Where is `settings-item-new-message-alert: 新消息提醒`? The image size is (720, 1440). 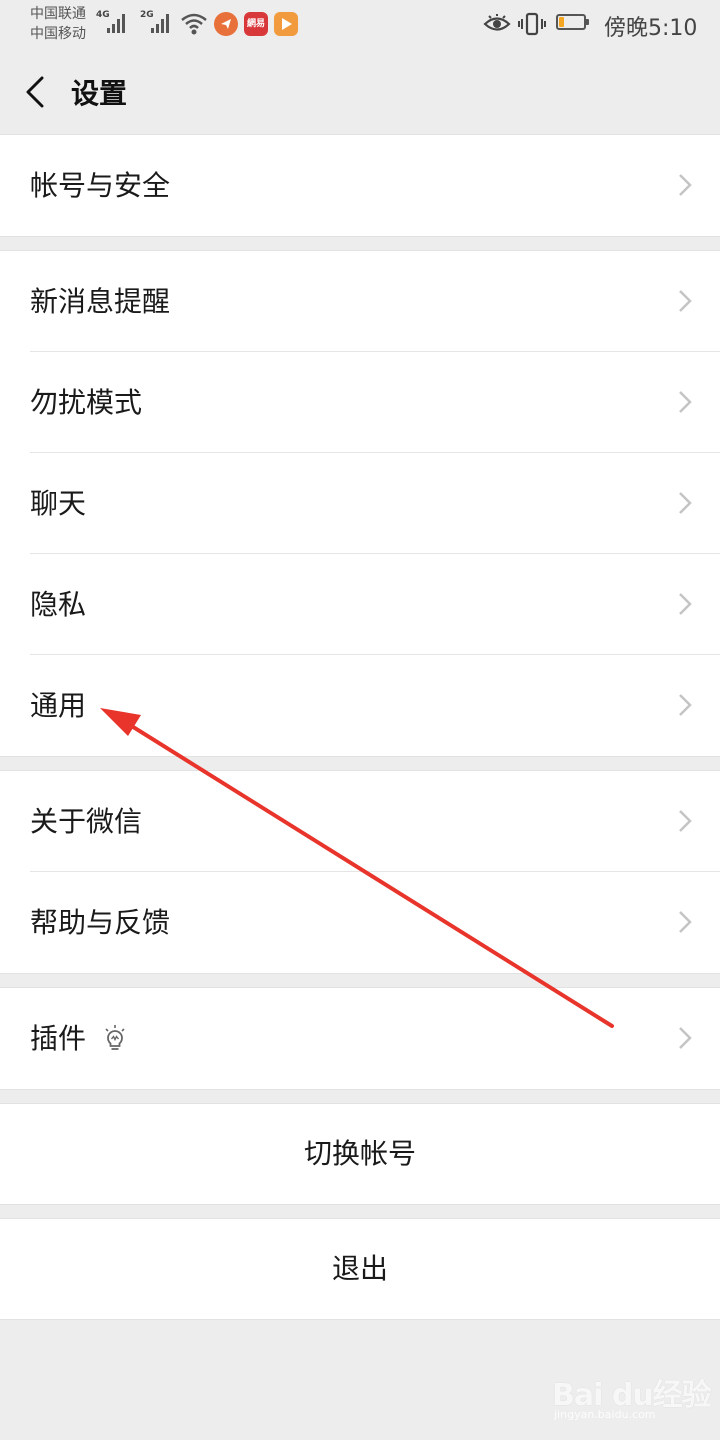
settings-item-new-message-alert: 新消息提醒 is located at coordinates (360, 301).